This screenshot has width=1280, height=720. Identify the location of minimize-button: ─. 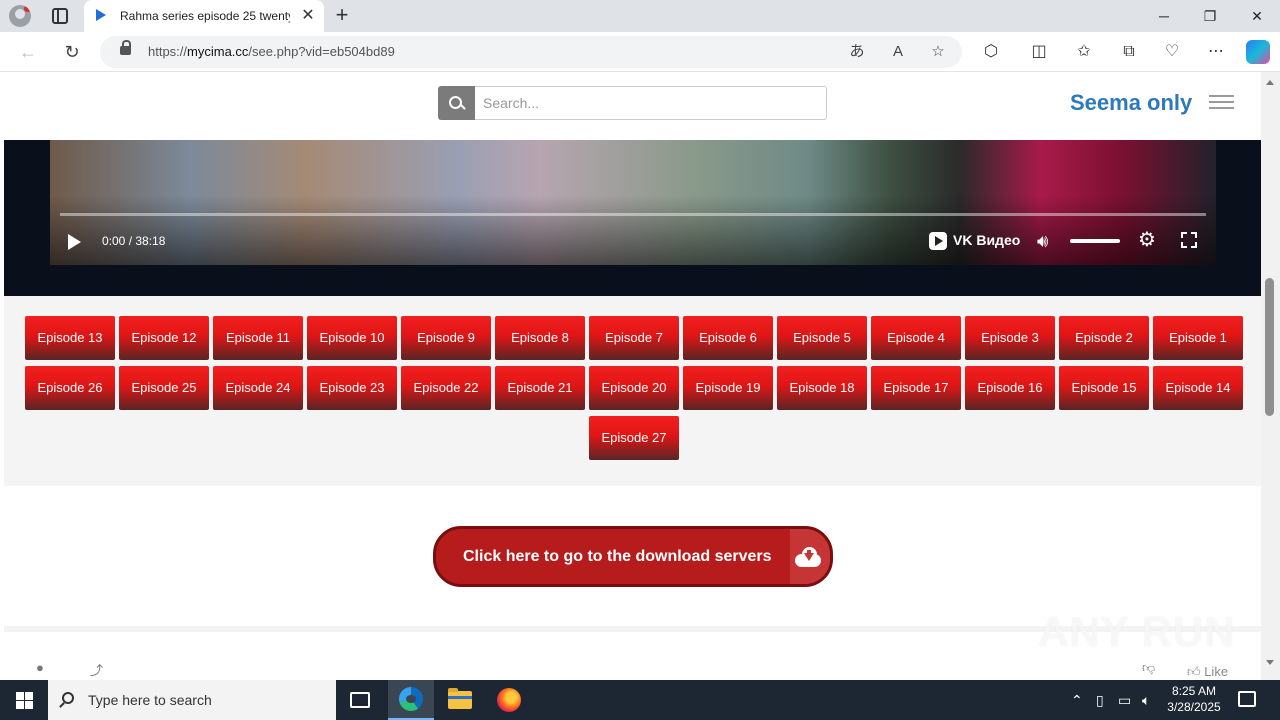
(1164, 16).